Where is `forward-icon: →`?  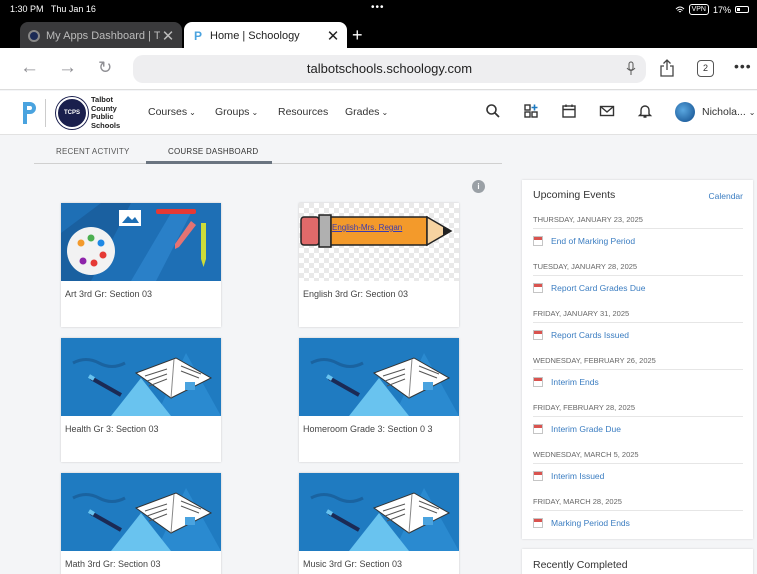 forward-icon: → is located at coordinates (67, 68).